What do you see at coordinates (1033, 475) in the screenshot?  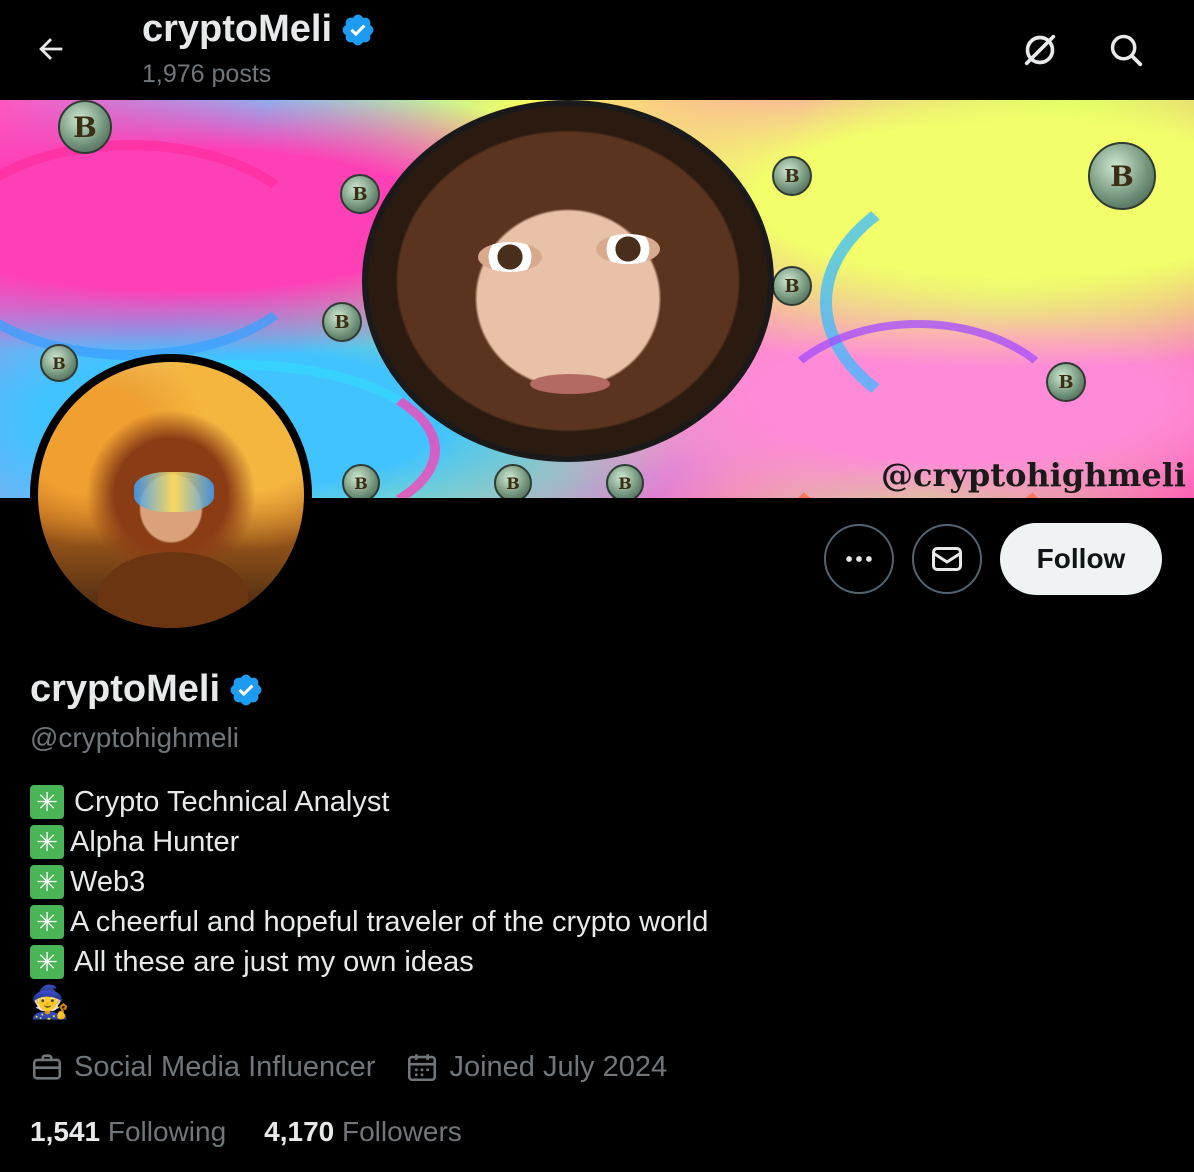 I see `banner-watermark: @cryptohighmeli` at bounding box center [1033, 475].